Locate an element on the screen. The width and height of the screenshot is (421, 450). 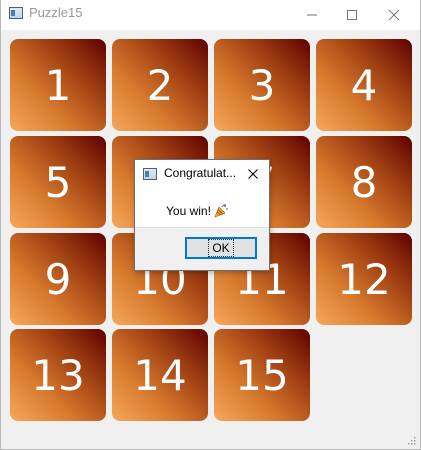
dialog-window-icon is located at coordinates (150, 174).